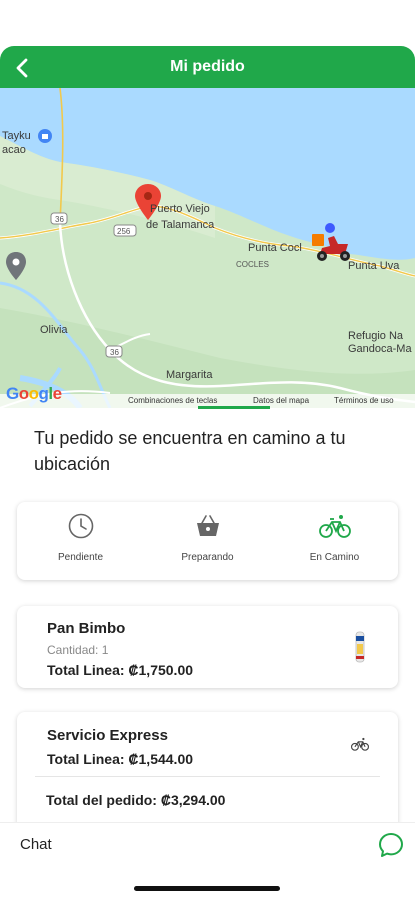 This screenshot has height=900, width=415. What do you see at coordinates (114, 352) in the screenshot?
I see `road-label-36b: 36` at bounding box center [114, 352].